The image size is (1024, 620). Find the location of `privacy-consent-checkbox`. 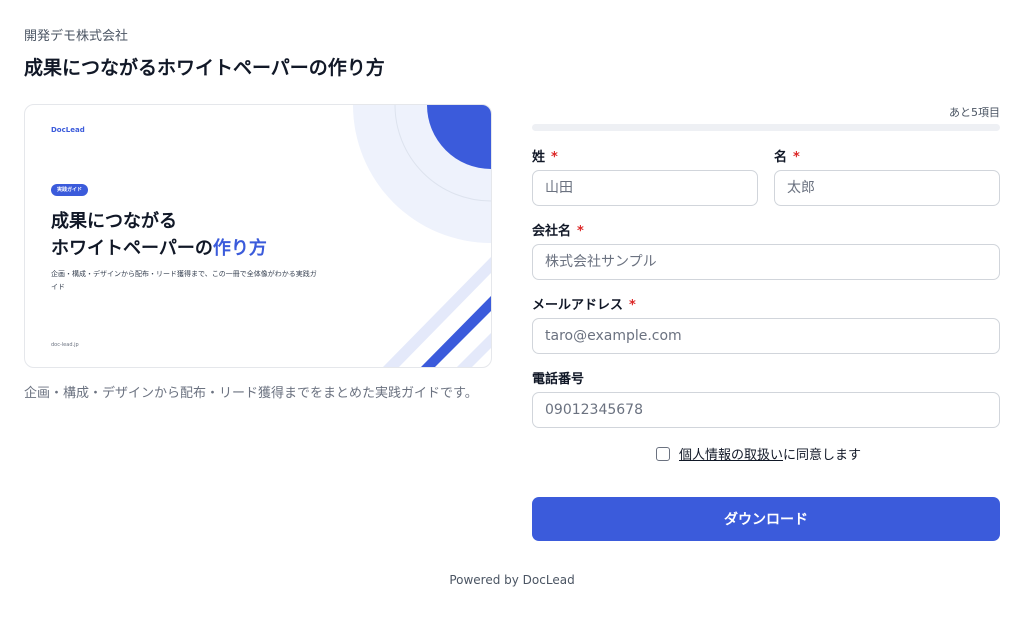

privacy-consent-checkbox is located at coordinates (663, 453).